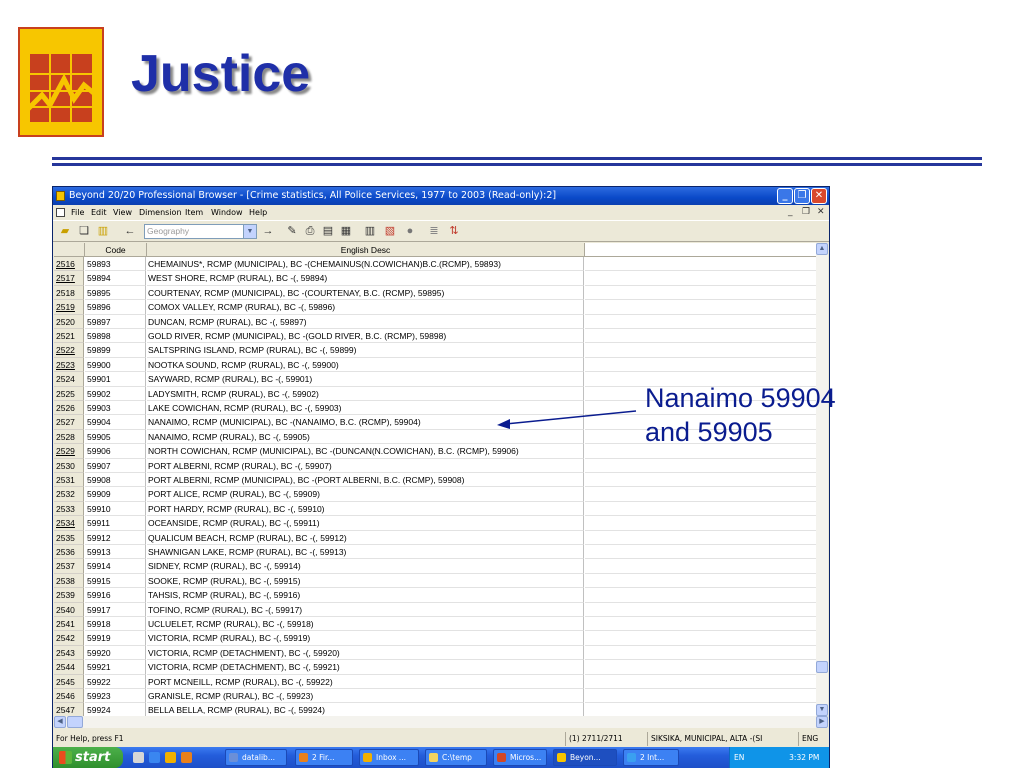  I want to click on callout-line1: Nanaimo 59904, so click(740, 398).